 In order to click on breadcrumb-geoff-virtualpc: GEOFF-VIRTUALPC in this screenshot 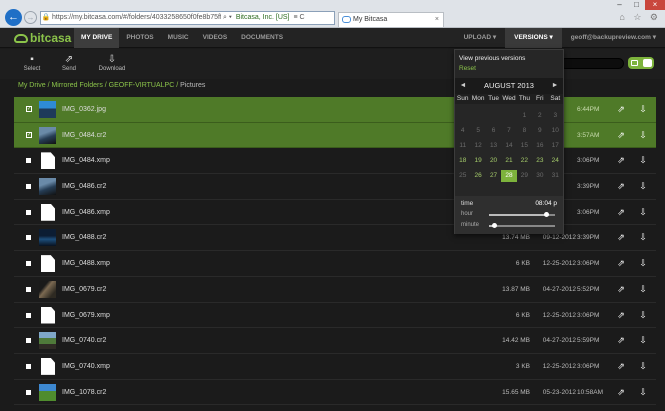, I will do `click(142, 85)`.